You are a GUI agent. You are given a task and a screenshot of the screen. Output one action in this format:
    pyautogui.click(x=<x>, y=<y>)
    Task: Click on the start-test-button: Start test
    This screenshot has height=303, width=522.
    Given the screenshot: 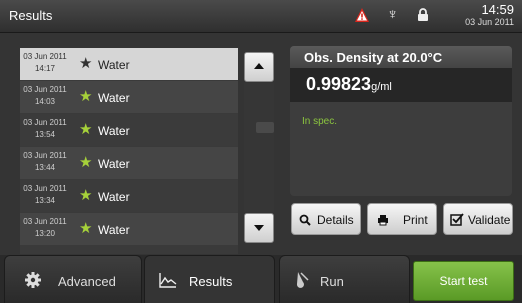 What is the action you would take?
    pyautogui.click(x=463, y=281)
    